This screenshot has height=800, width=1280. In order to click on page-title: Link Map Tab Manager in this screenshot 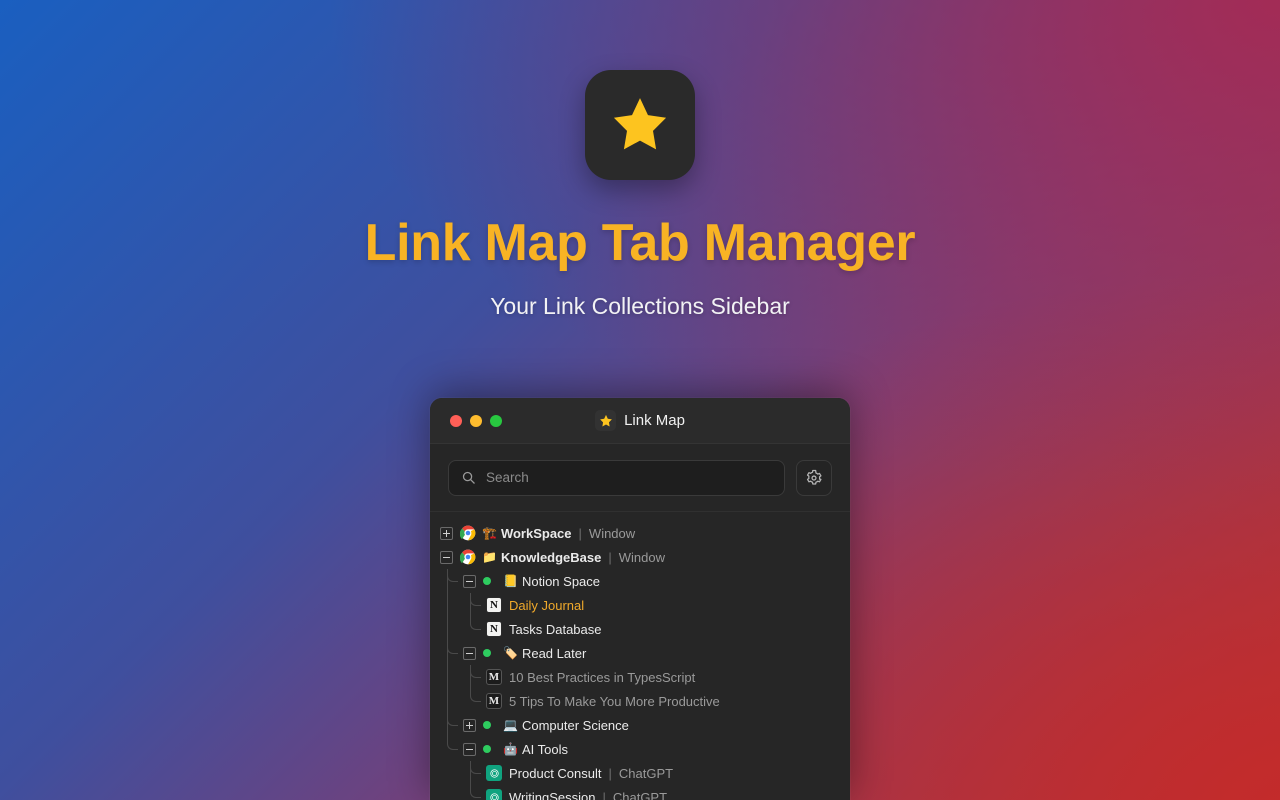, I will do `click(640, 243)`.